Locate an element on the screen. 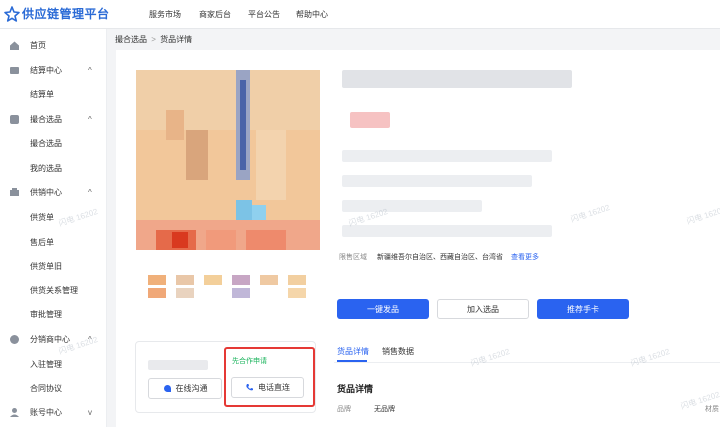 This screenshot has height=427, width=720. star-logo-icon is located at coordinates (12, 13).